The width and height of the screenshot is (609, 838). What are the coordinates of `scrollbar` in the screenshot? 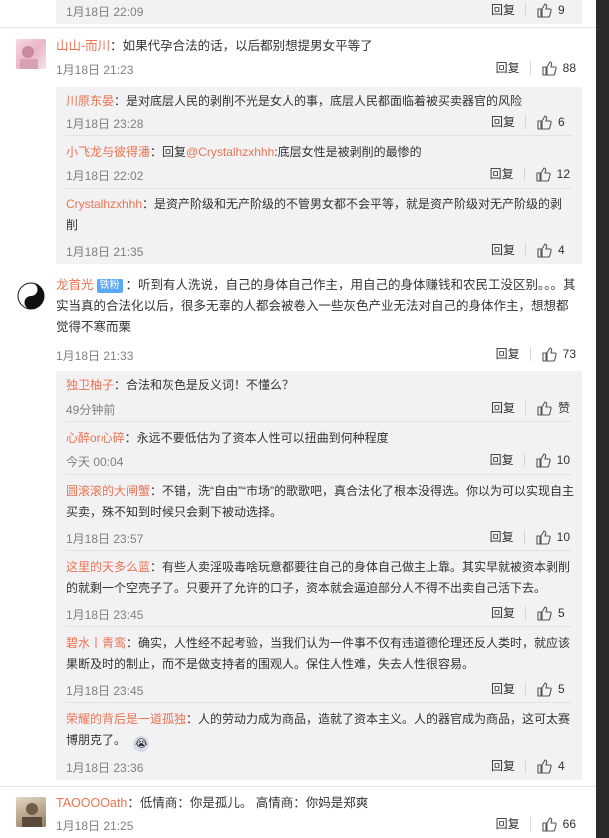 It's located at (602, 419).